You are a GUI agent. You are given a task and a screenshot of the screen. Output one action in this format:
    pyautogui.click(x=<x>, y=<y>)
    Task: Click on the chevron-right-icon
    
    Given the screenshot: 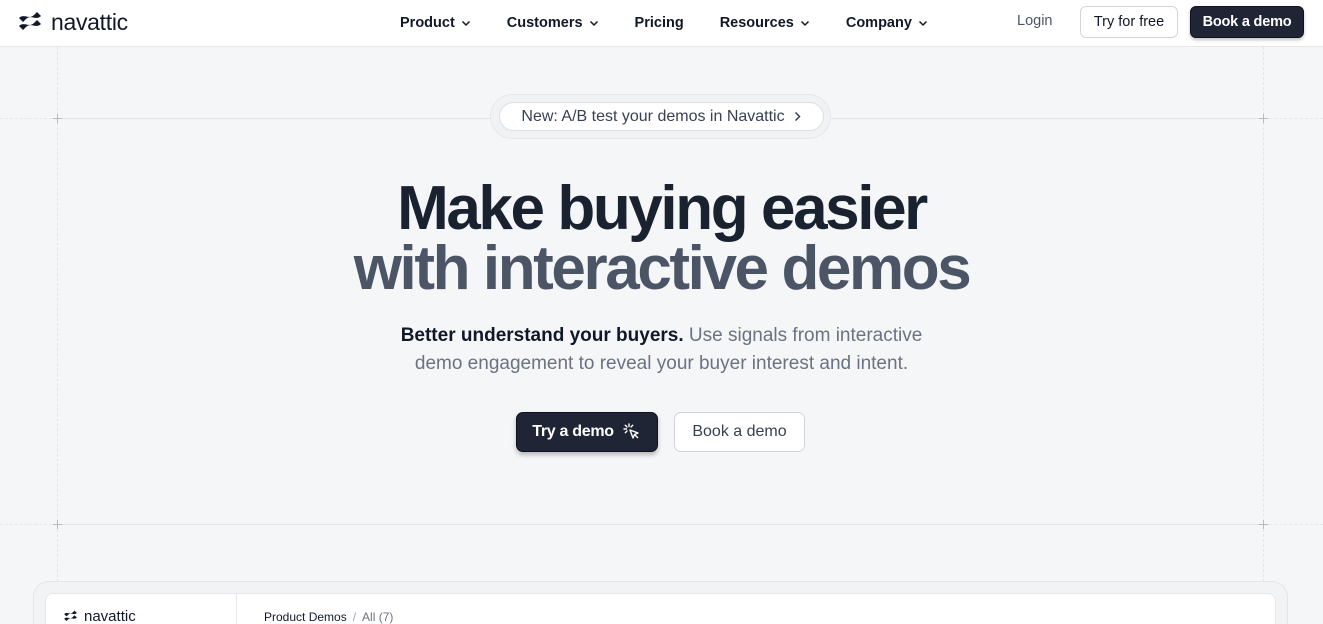 What is the action you would take?
    pyautogui.click(x=797, y=116)
    